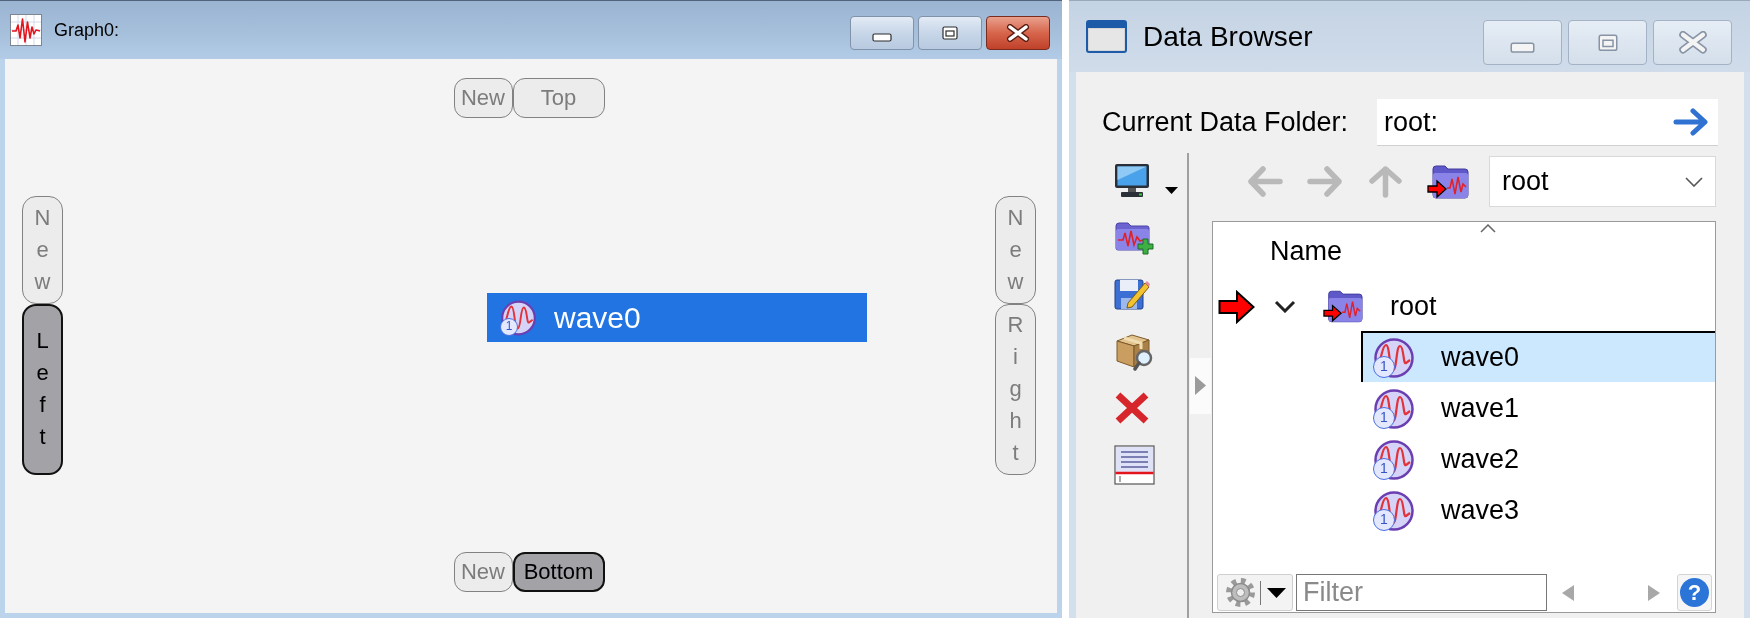 The height and width of the screenshot is (618, 1750). Describe the element at coordinates (1602, 181) in the screenshot. I see `folder-dropdown: root` at that location.